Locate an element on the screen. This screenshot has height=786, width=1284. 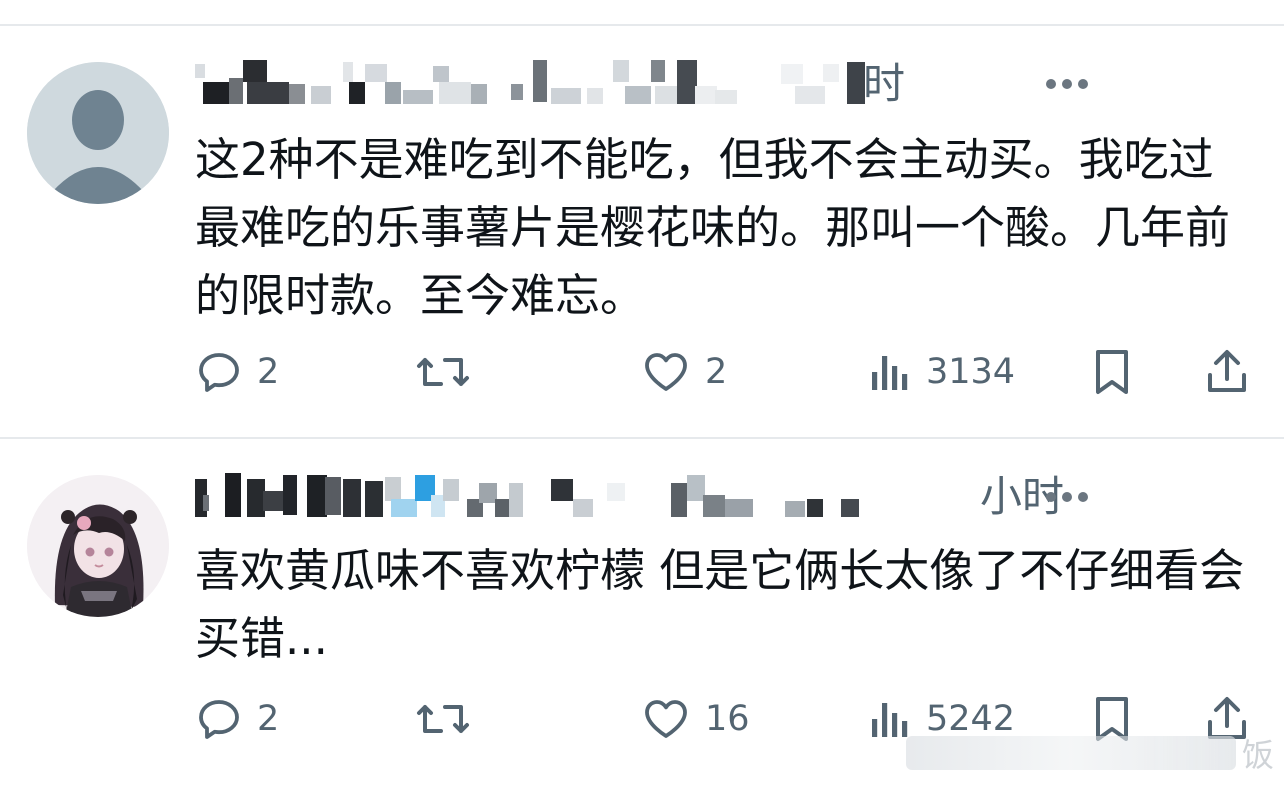
share-icon is located at coordinates (1227, 371).